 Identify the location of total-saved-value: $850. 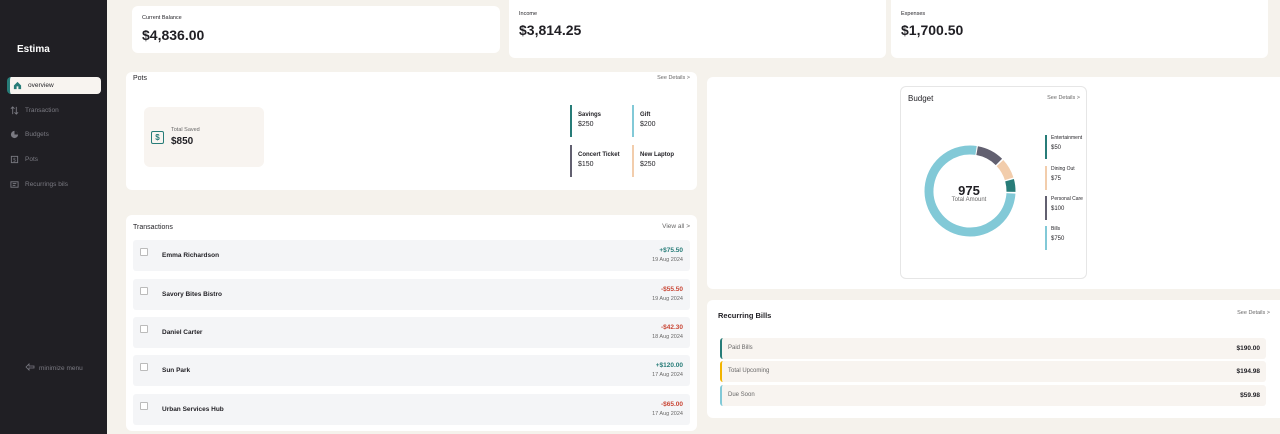
(182, 141).